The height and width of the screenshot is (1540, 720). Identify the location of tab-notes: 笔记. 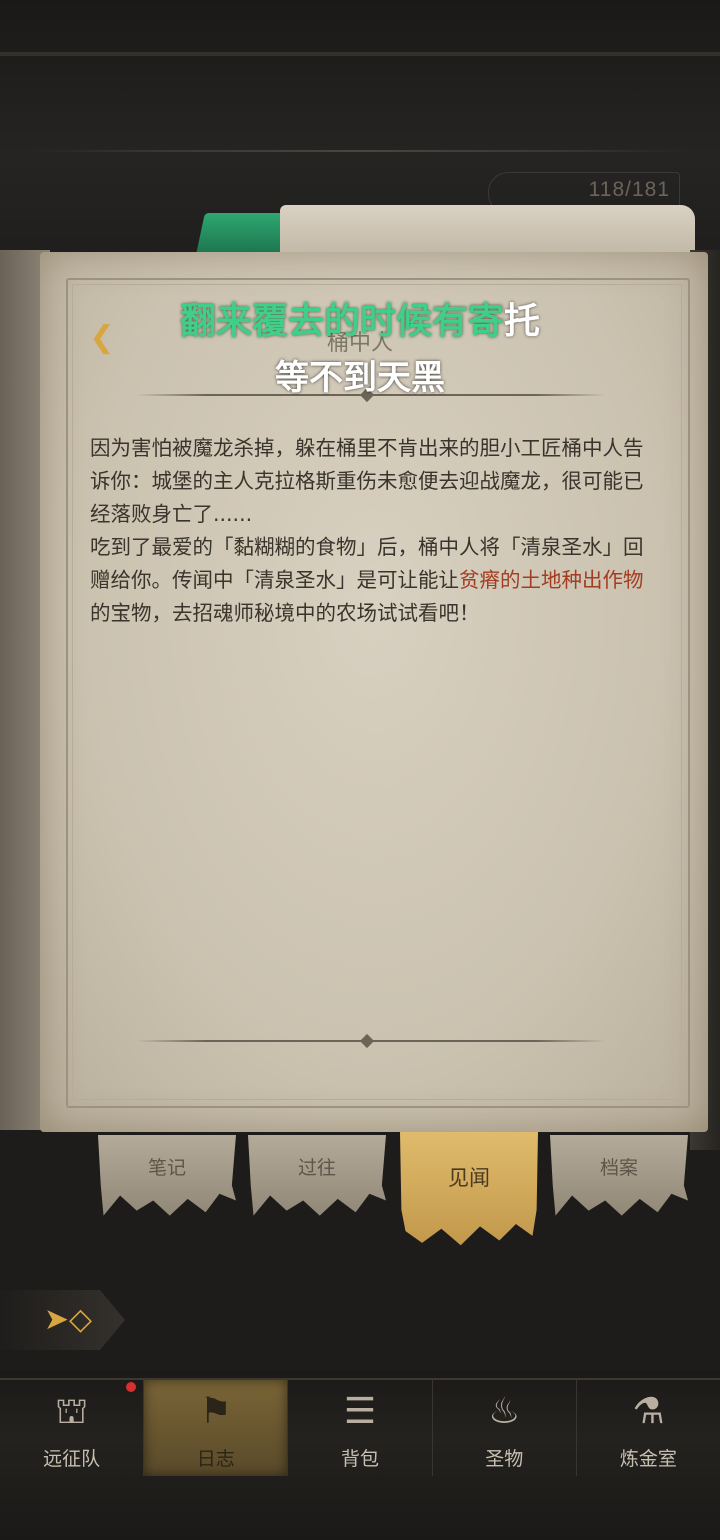
(167, 1175).